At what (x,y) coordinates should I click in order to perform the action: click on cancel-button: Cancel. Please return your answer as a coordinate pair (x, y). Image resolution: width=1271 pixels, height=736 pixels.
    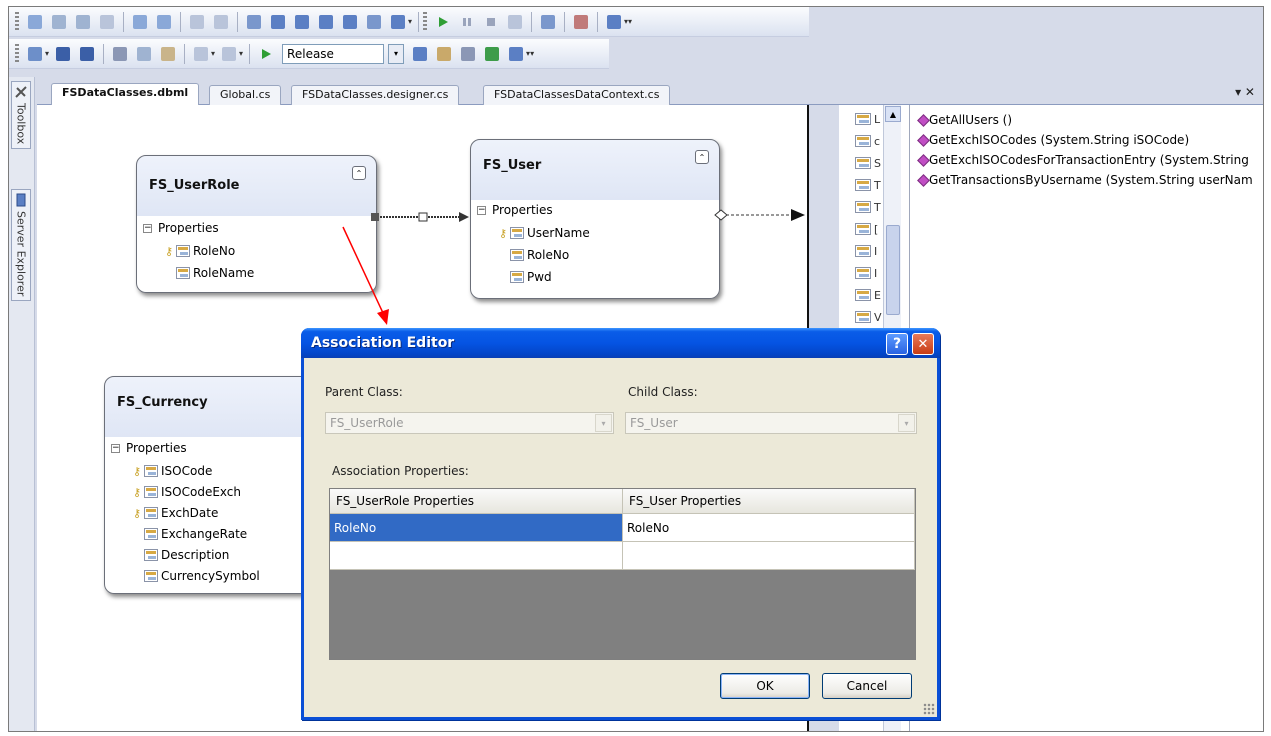
    Looking at the image, I should click on (867, 686).